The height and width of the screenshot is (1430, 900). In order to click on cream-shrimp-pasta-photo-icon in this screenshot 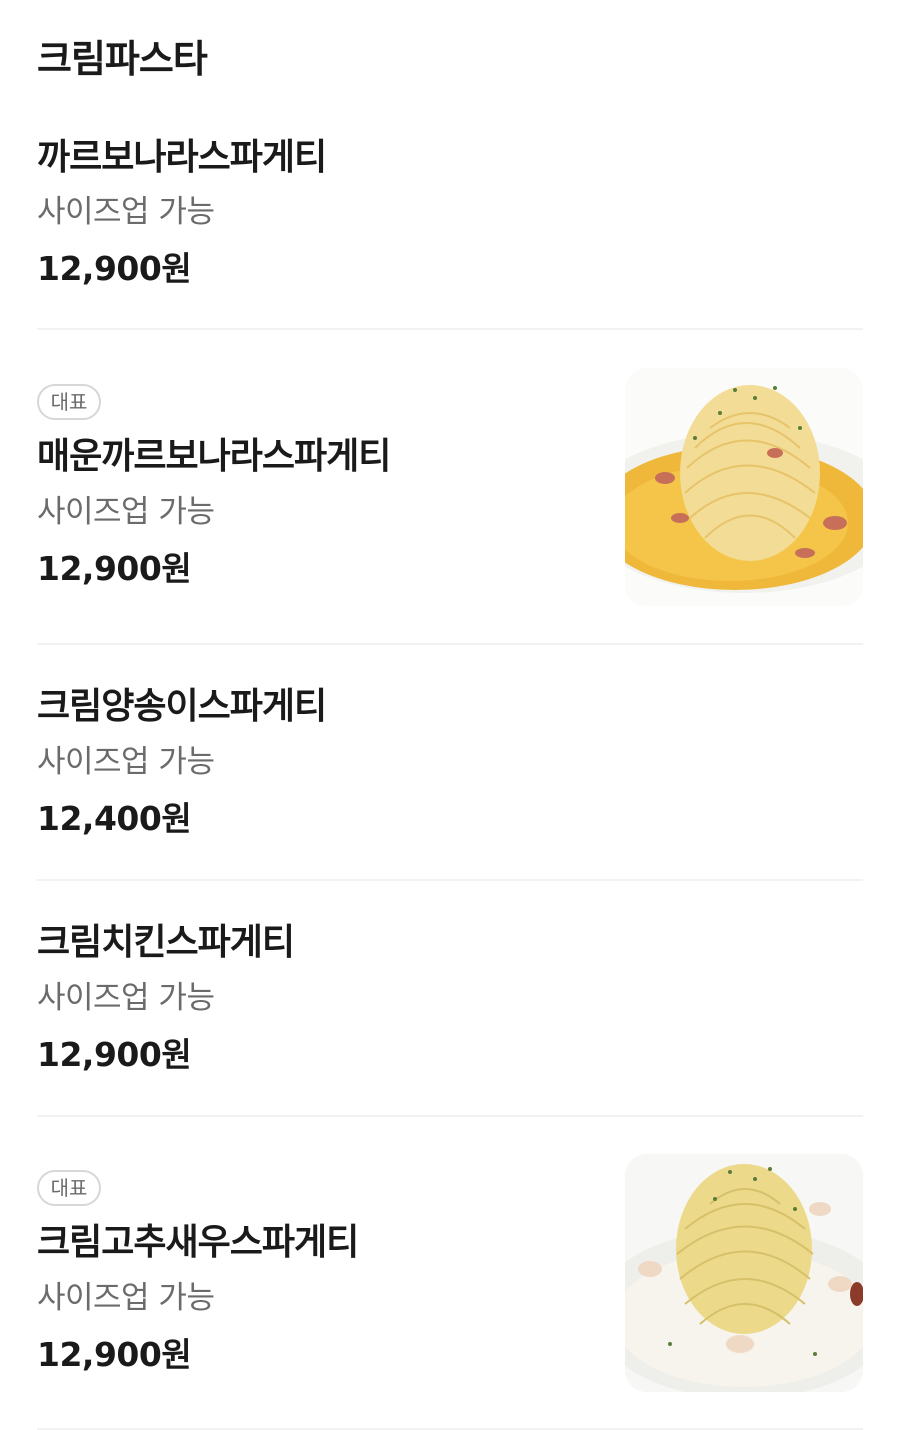, I will do `click(744, 1273)`.